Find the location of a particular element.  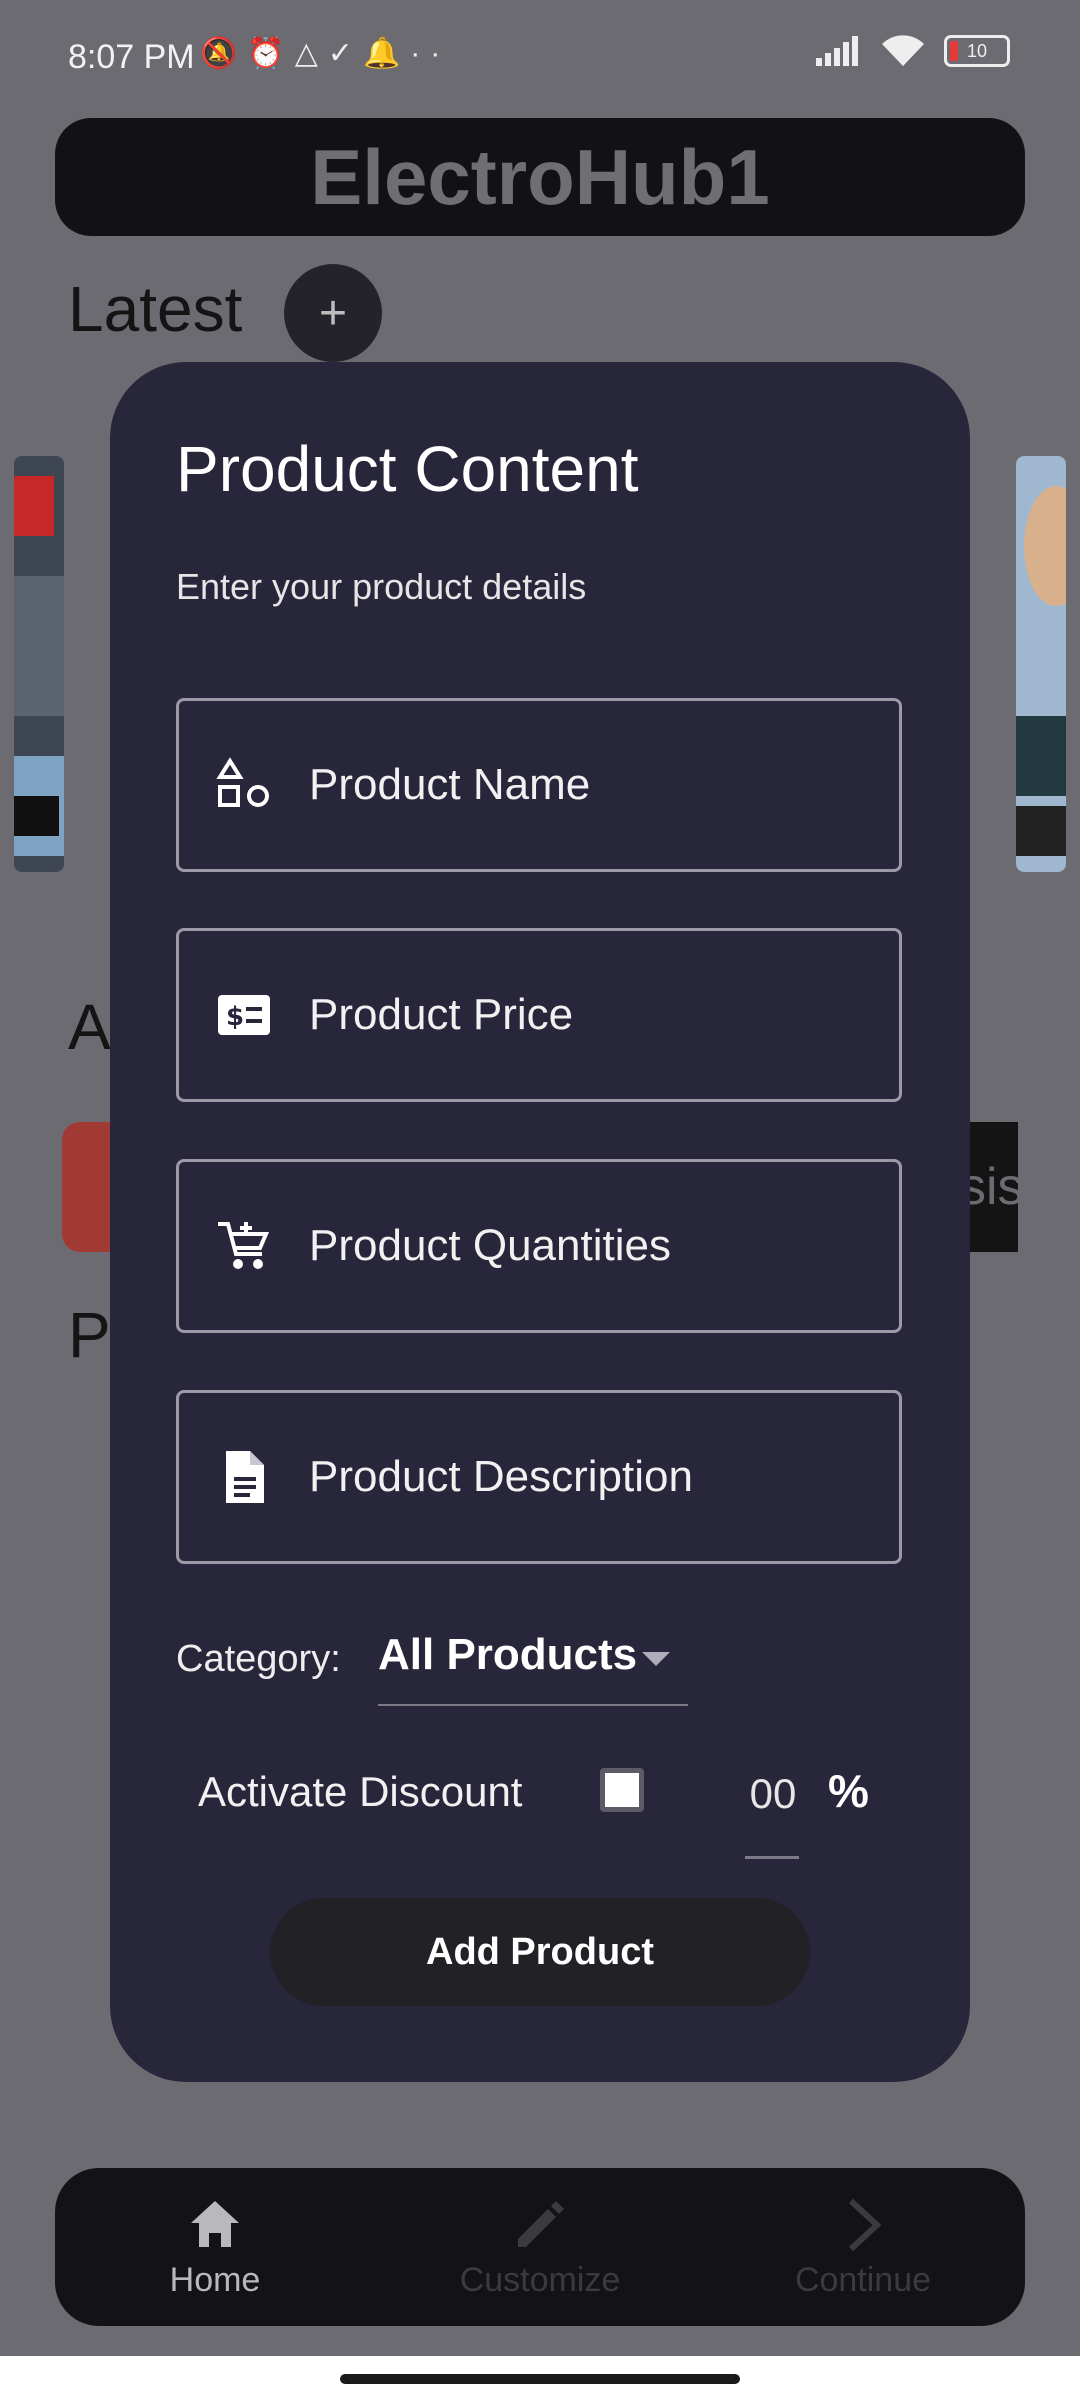

add-latest-button: + is located at coordinates (333, 313).